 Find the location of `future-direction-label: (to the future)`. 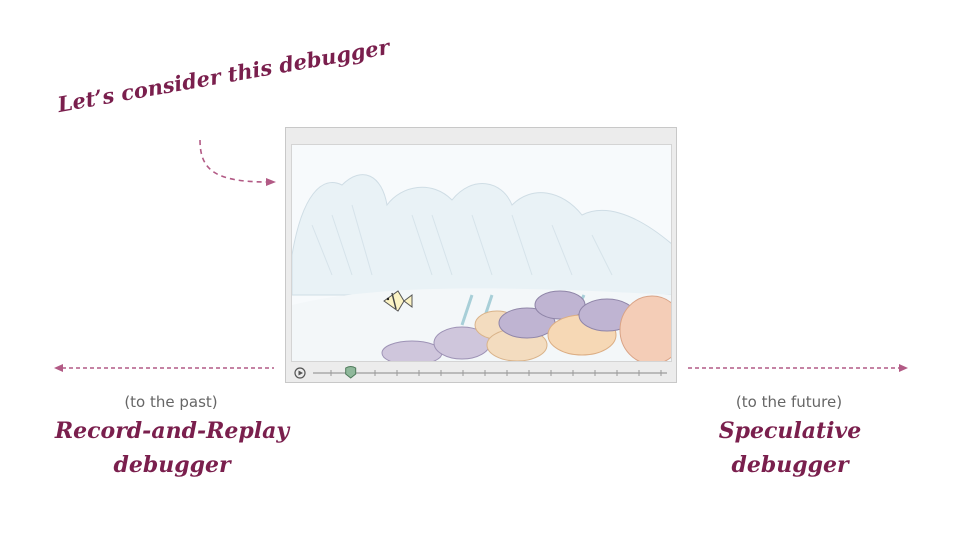

future-direction-label: (to the future) is located at coordinates (789, 402).